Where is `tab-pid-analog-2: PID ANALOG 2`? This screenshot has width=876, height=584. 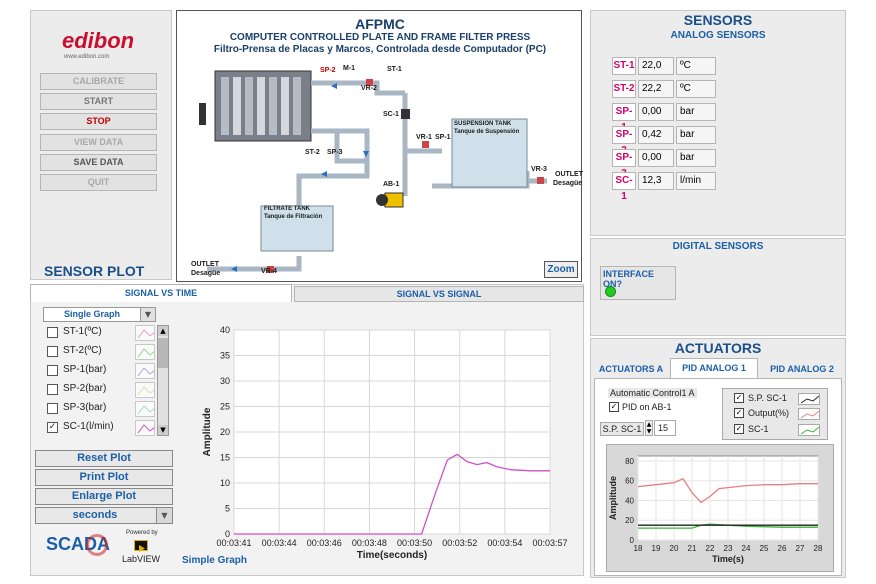 tab-pid-analog-2: PID ANALOG 2 is located at coordinates (802, 369).